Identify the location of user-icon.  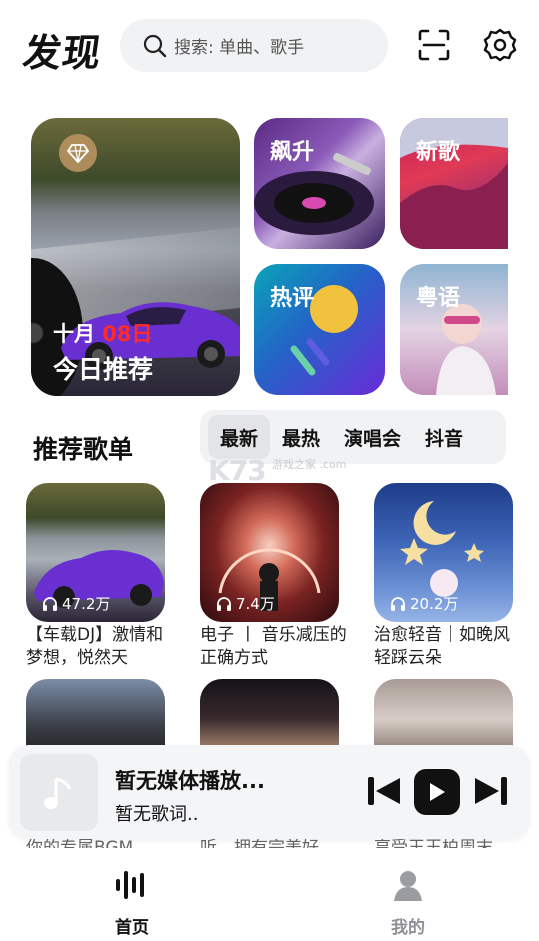
(408, 886).